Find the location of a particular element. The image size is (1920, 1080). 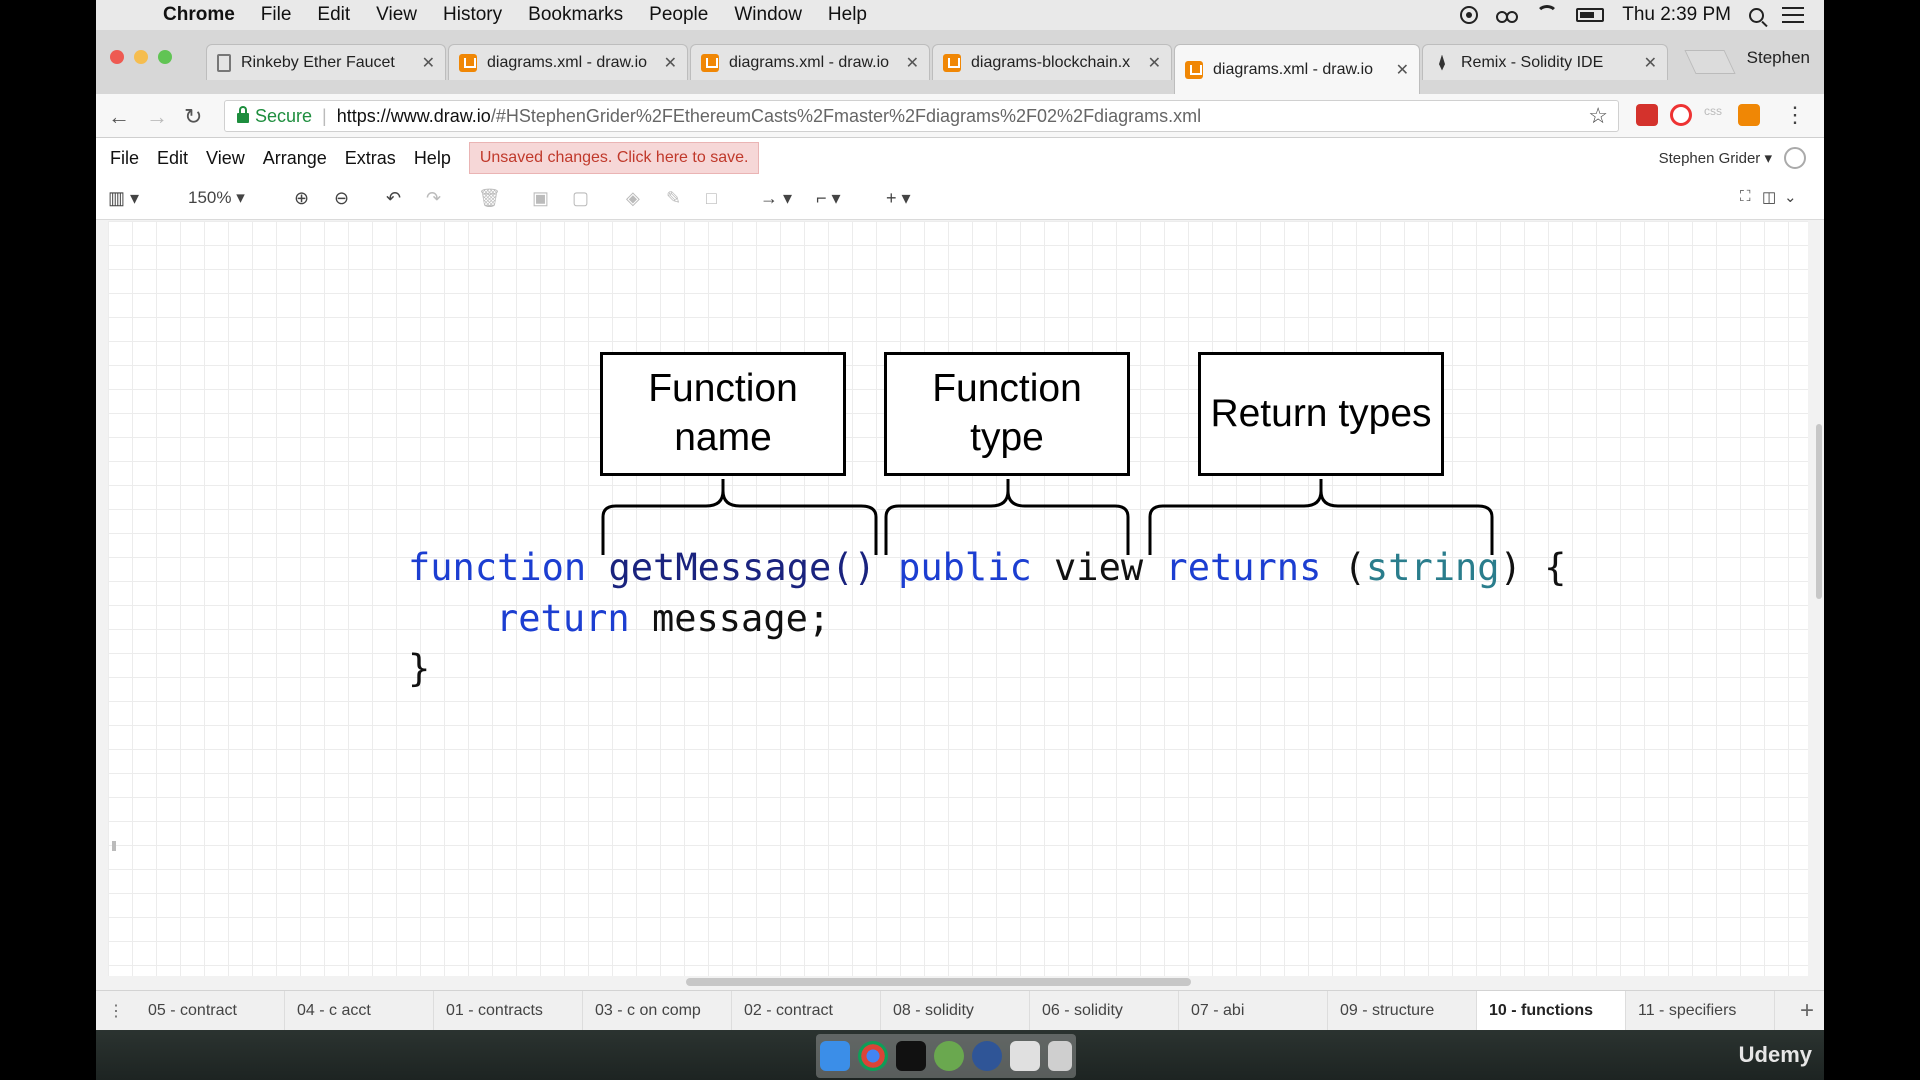

folder-icon is located at coordinates (1025, 1056).